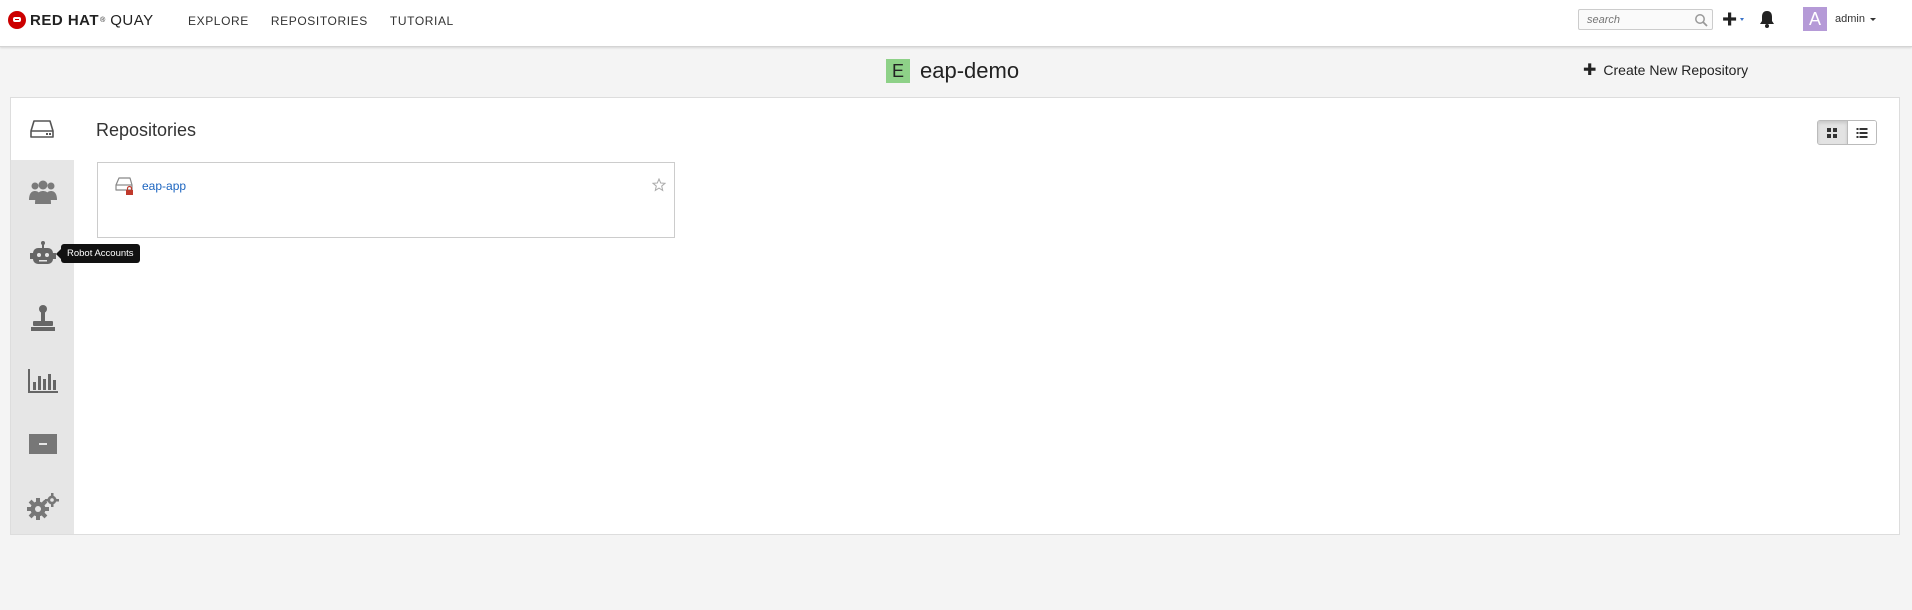  I want to click on nav-explore: EXPLORE, so click(218, 21).